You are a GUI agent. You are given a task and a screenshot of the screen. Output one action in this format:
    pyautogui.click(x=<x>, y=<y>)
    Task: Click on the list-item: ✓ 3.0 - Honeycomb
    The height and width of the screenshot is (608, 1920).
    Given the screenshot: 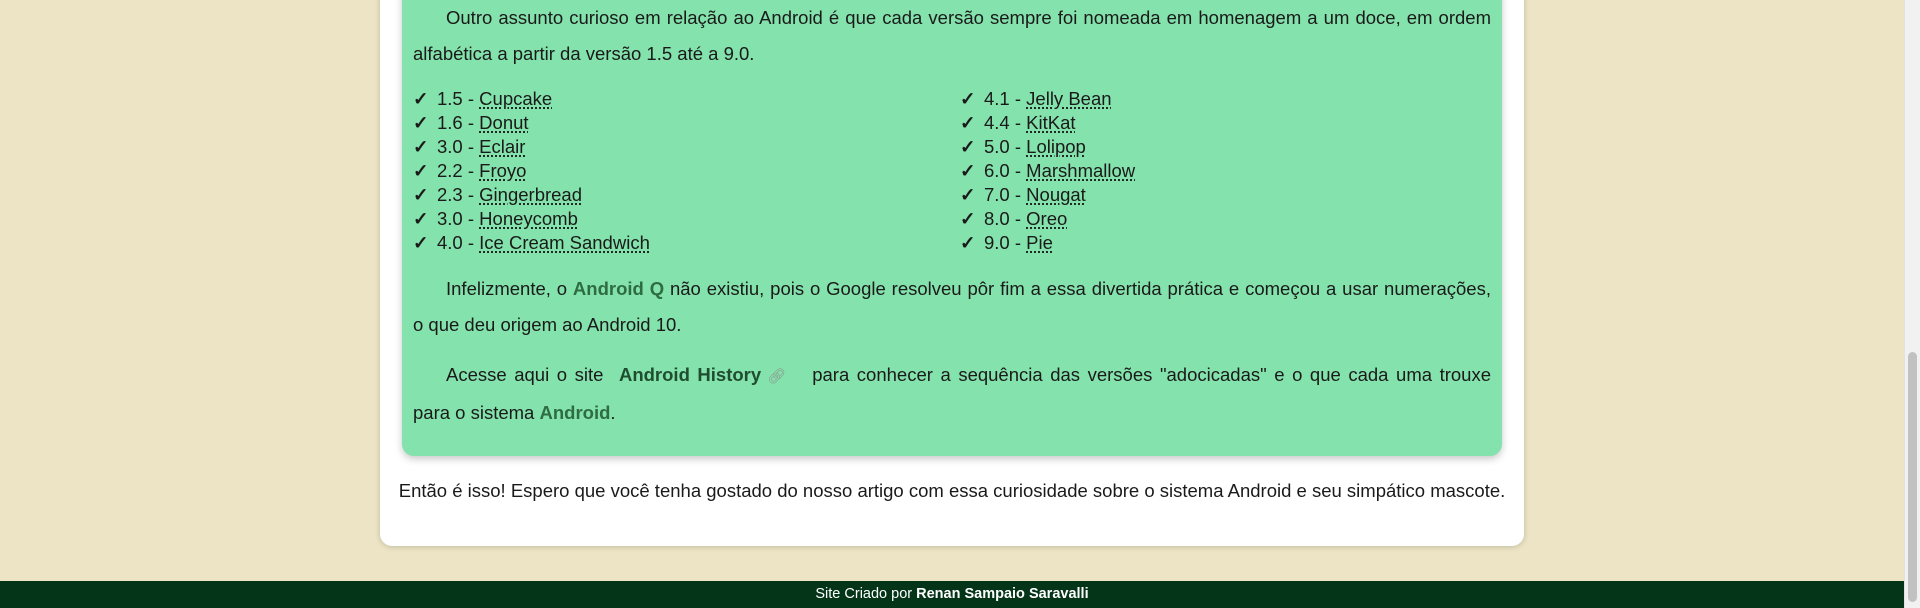 What is the action you would take?
    pyautogui.click(x=495, y=218)
    